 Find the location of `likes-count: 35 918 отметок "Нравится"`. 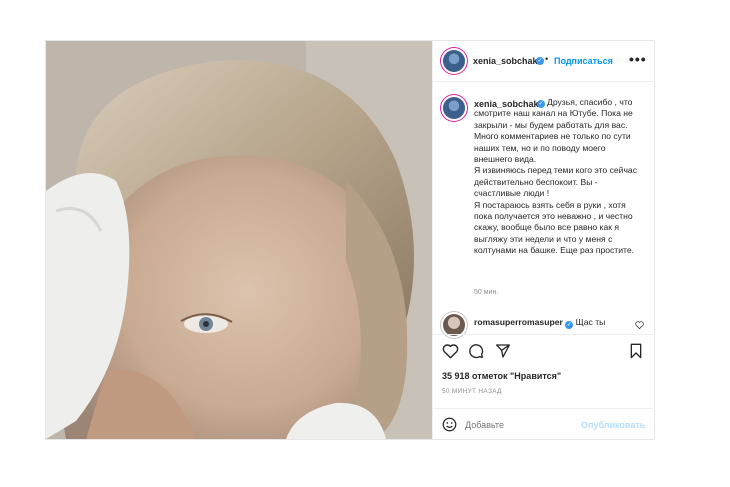

likes-count: 35 918 отметок "Нравится" is located at coordinates (501, 376).